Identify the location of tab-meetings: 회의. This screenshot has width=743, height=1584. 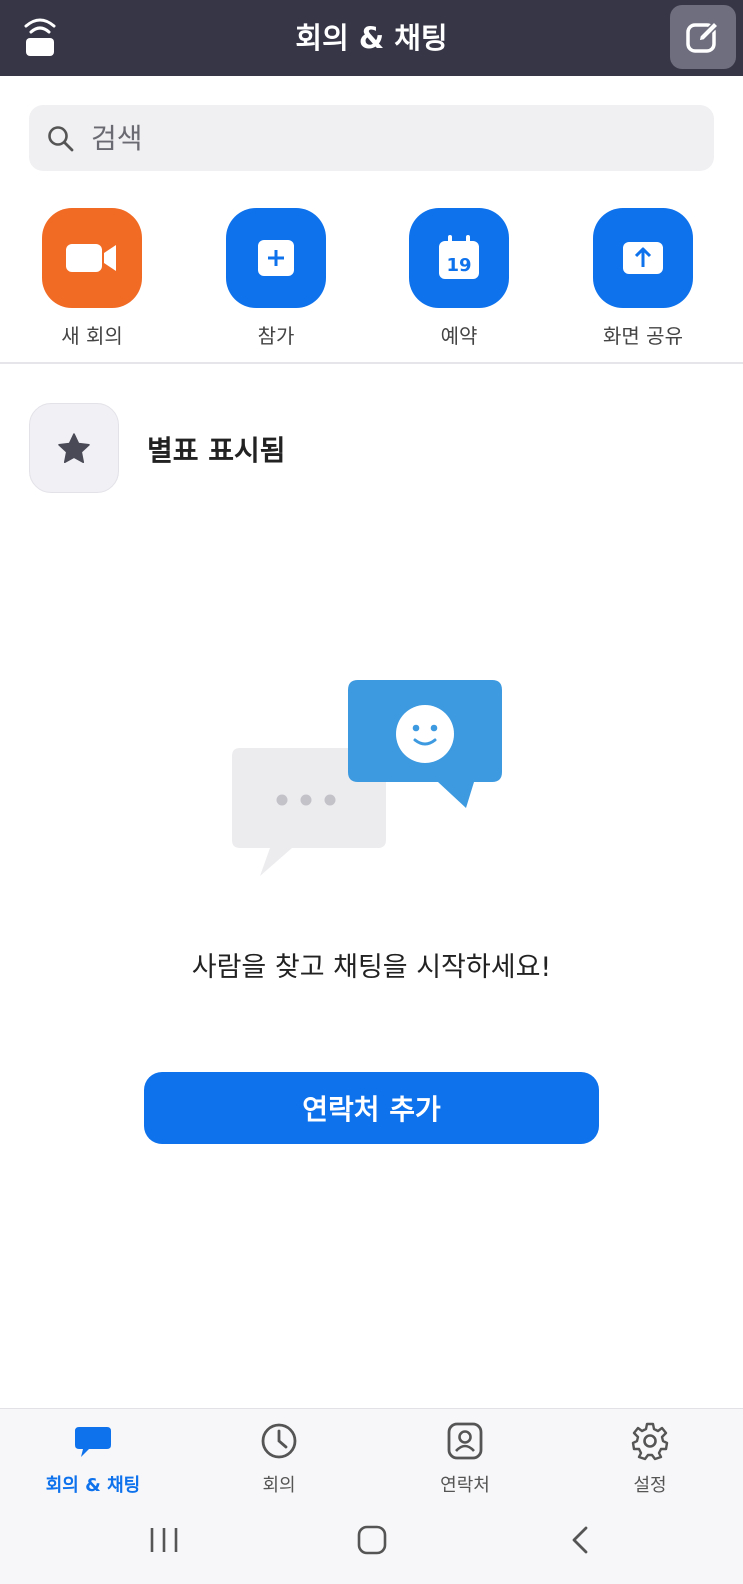
(279, 1454).